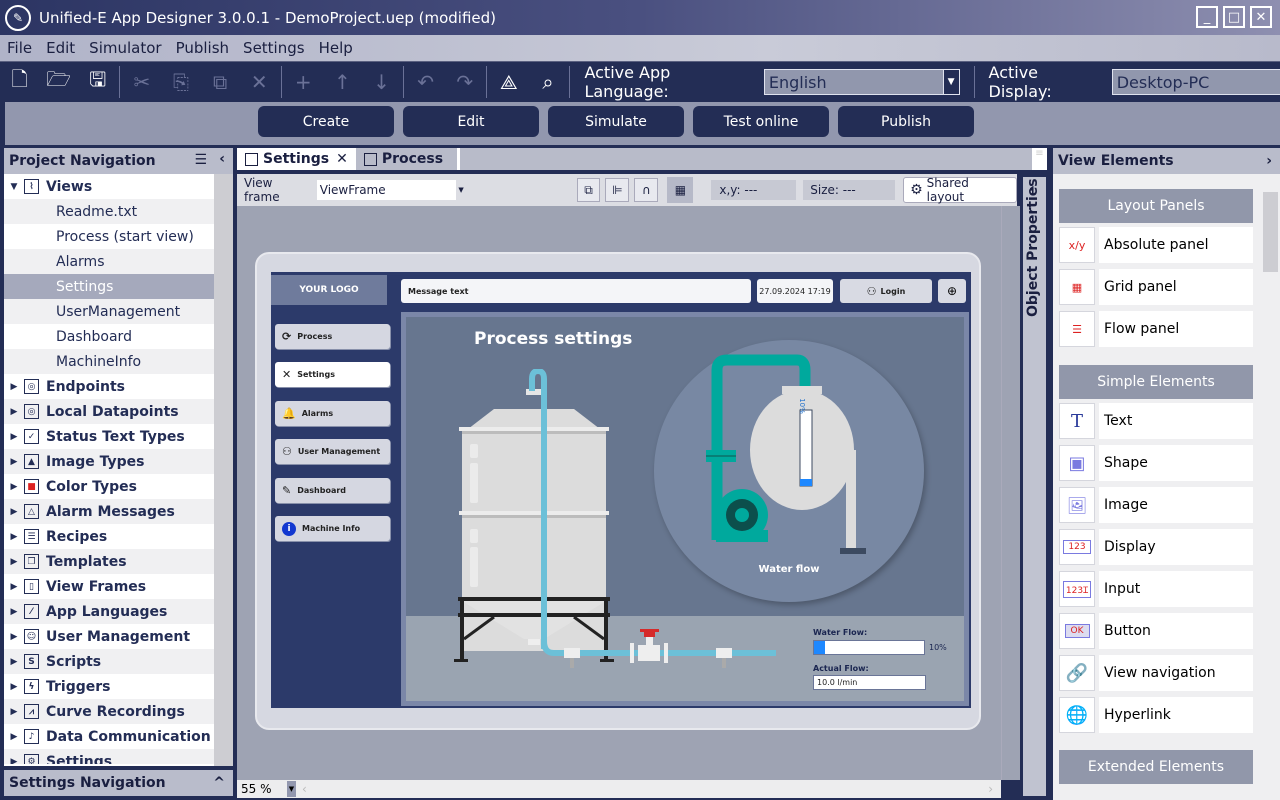  I want to click on tree-view-item: MachineInfo, so click(109, 361).